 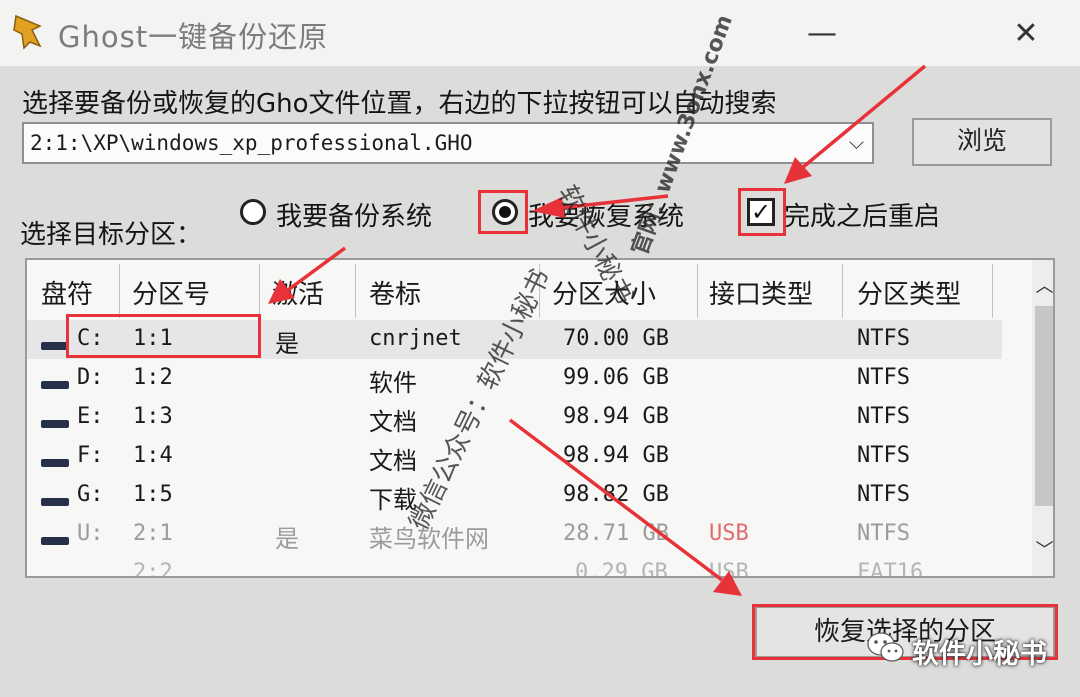 What do you see at coordinates (885, 647) in the screenshot?
I see `wechat-icon` at bounding box center [885, 647].